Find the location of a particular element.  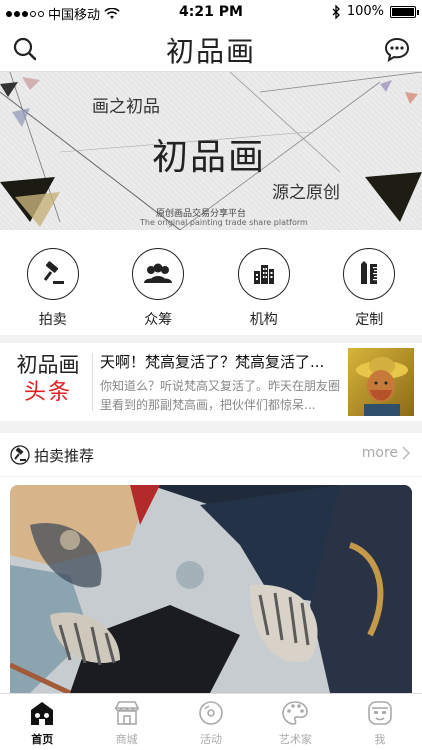

battery-percent: 100% is located at coordinates (365, 11).